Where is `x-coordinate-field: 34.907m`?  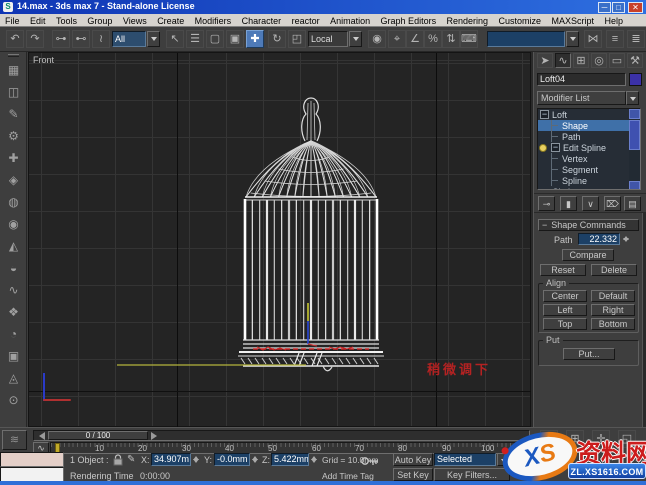
x-coordinate-field: 34.907m is located at coordinates (171, 459).